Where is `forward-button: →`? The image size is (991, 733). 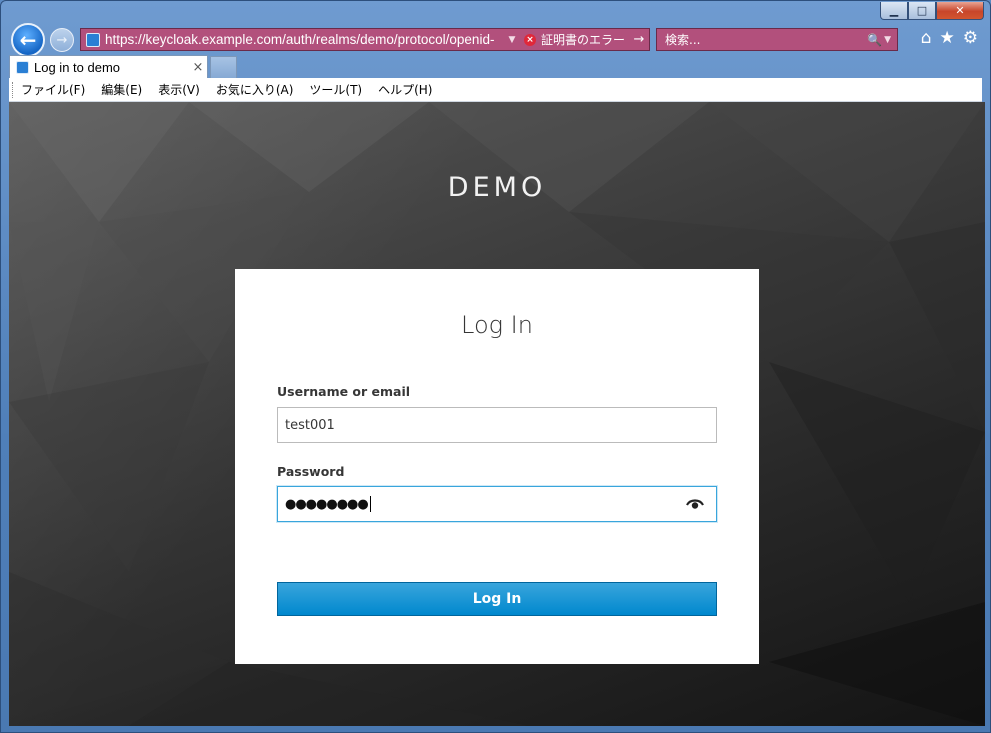
forward-button: → is located at coordinates (62, 40).